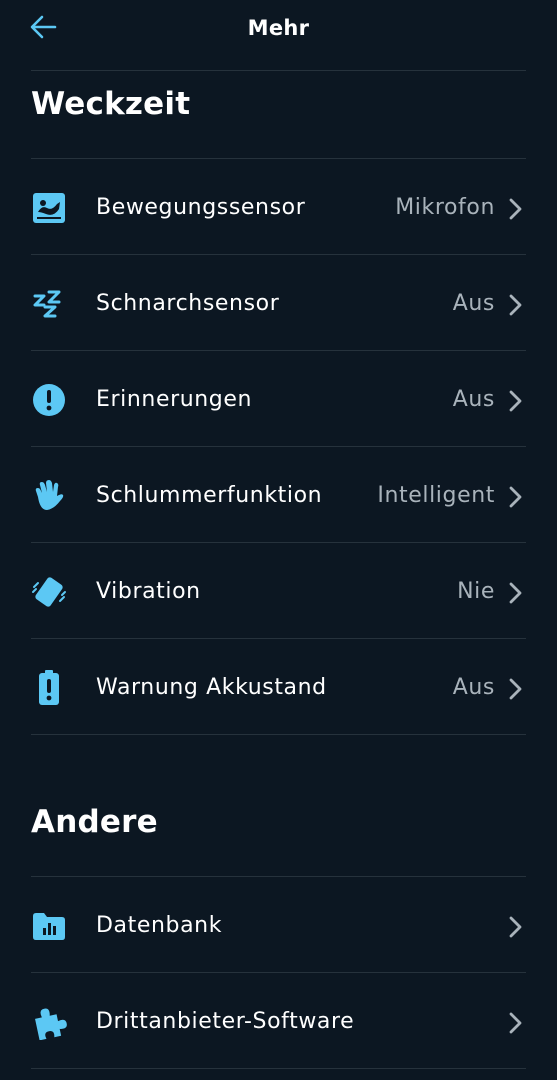 This screenshot has height=1080, width=557. What do you see at coordinates (111, 104) in the screenshot?
I see `section-title-weckzeit: Weckzeit` at bounding box center [111, 104].